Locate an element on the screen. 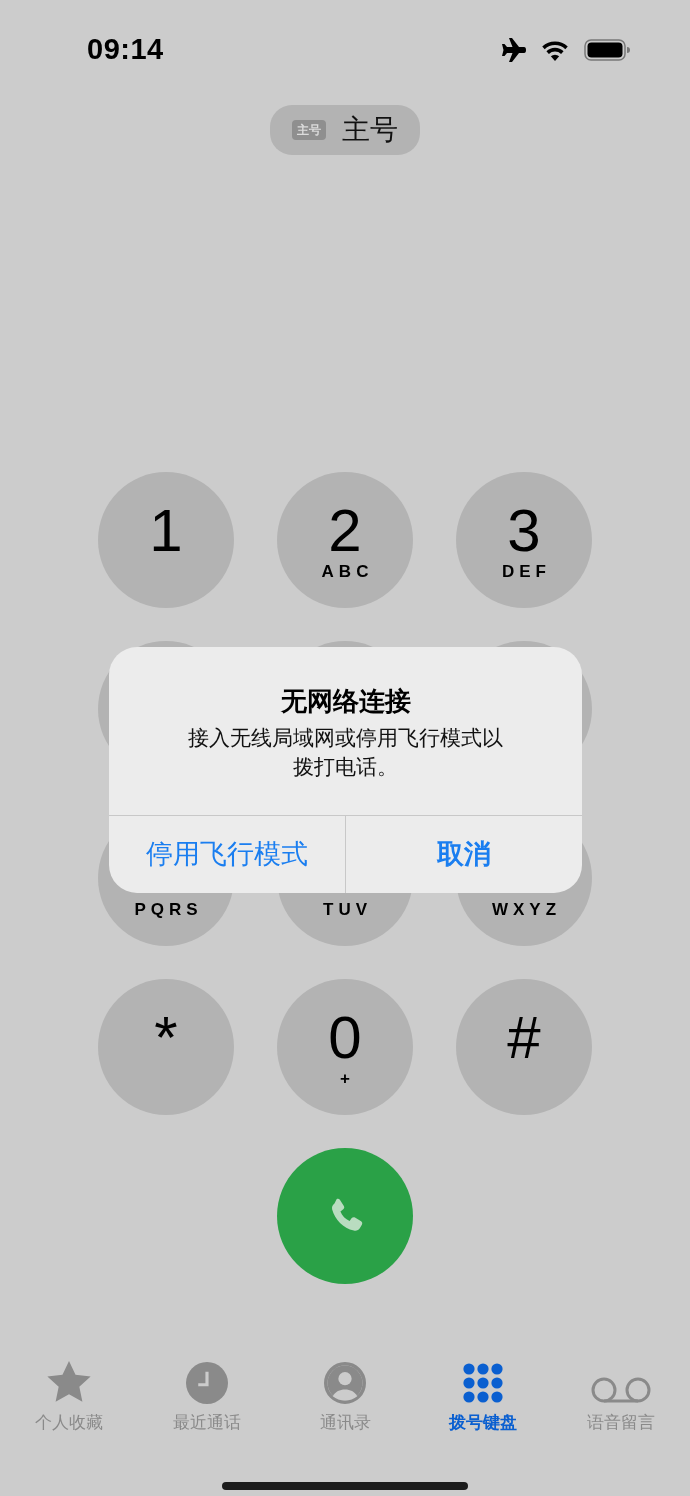 The height and width of the screenshot is (1496, 690). alert-message: 接入无线局域网或停用飞行模式以拨打电话。 is located at coordinates (345, 752).